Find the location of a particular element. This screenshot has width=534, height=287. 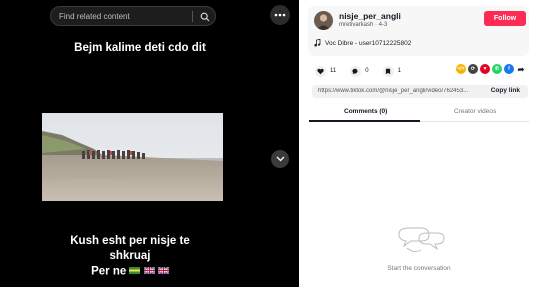

follow-button: Follow is located at coordinates (505, 18).